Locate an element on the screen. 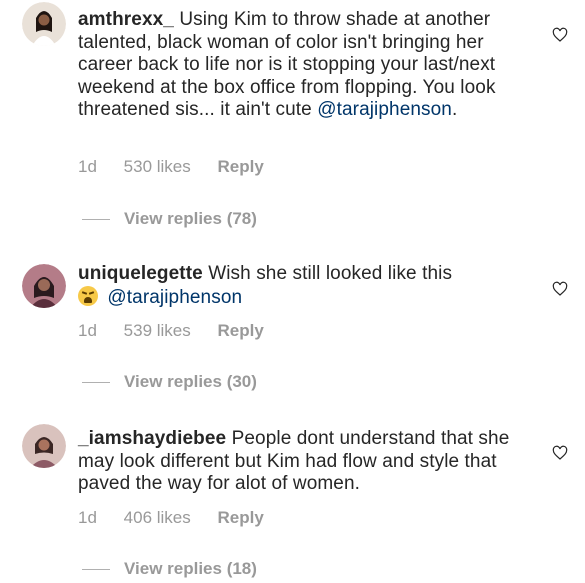  view-replies-button: View replies (78) is located at coordinates (169, 219).